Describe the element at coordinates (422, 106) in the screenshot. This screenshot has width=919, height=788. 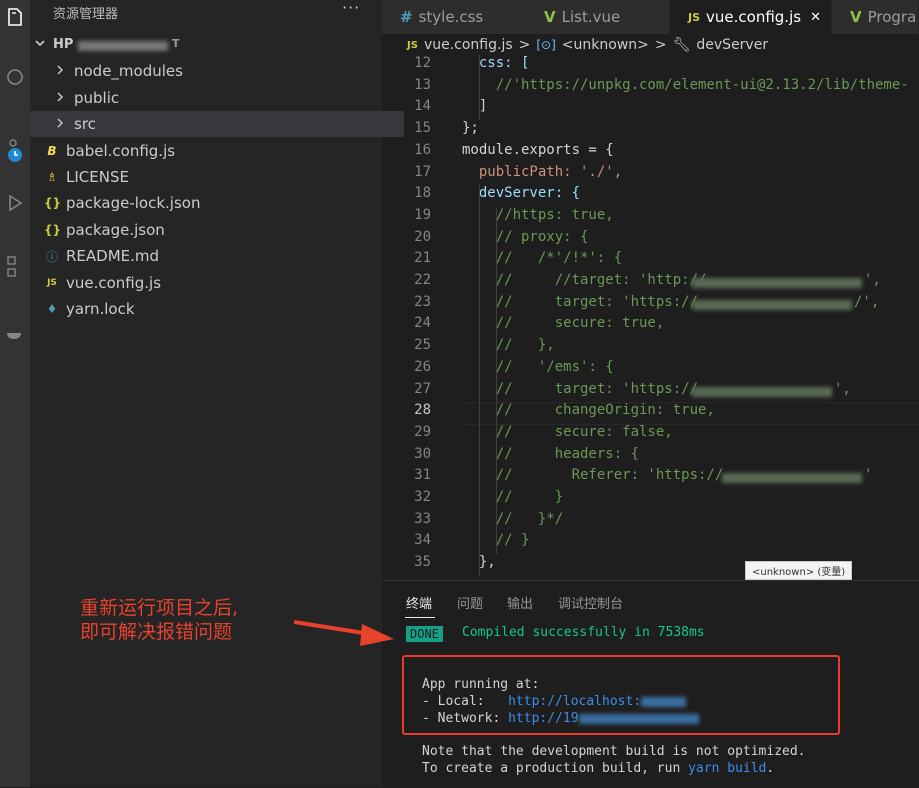
I see `line-number: 14` at that location.